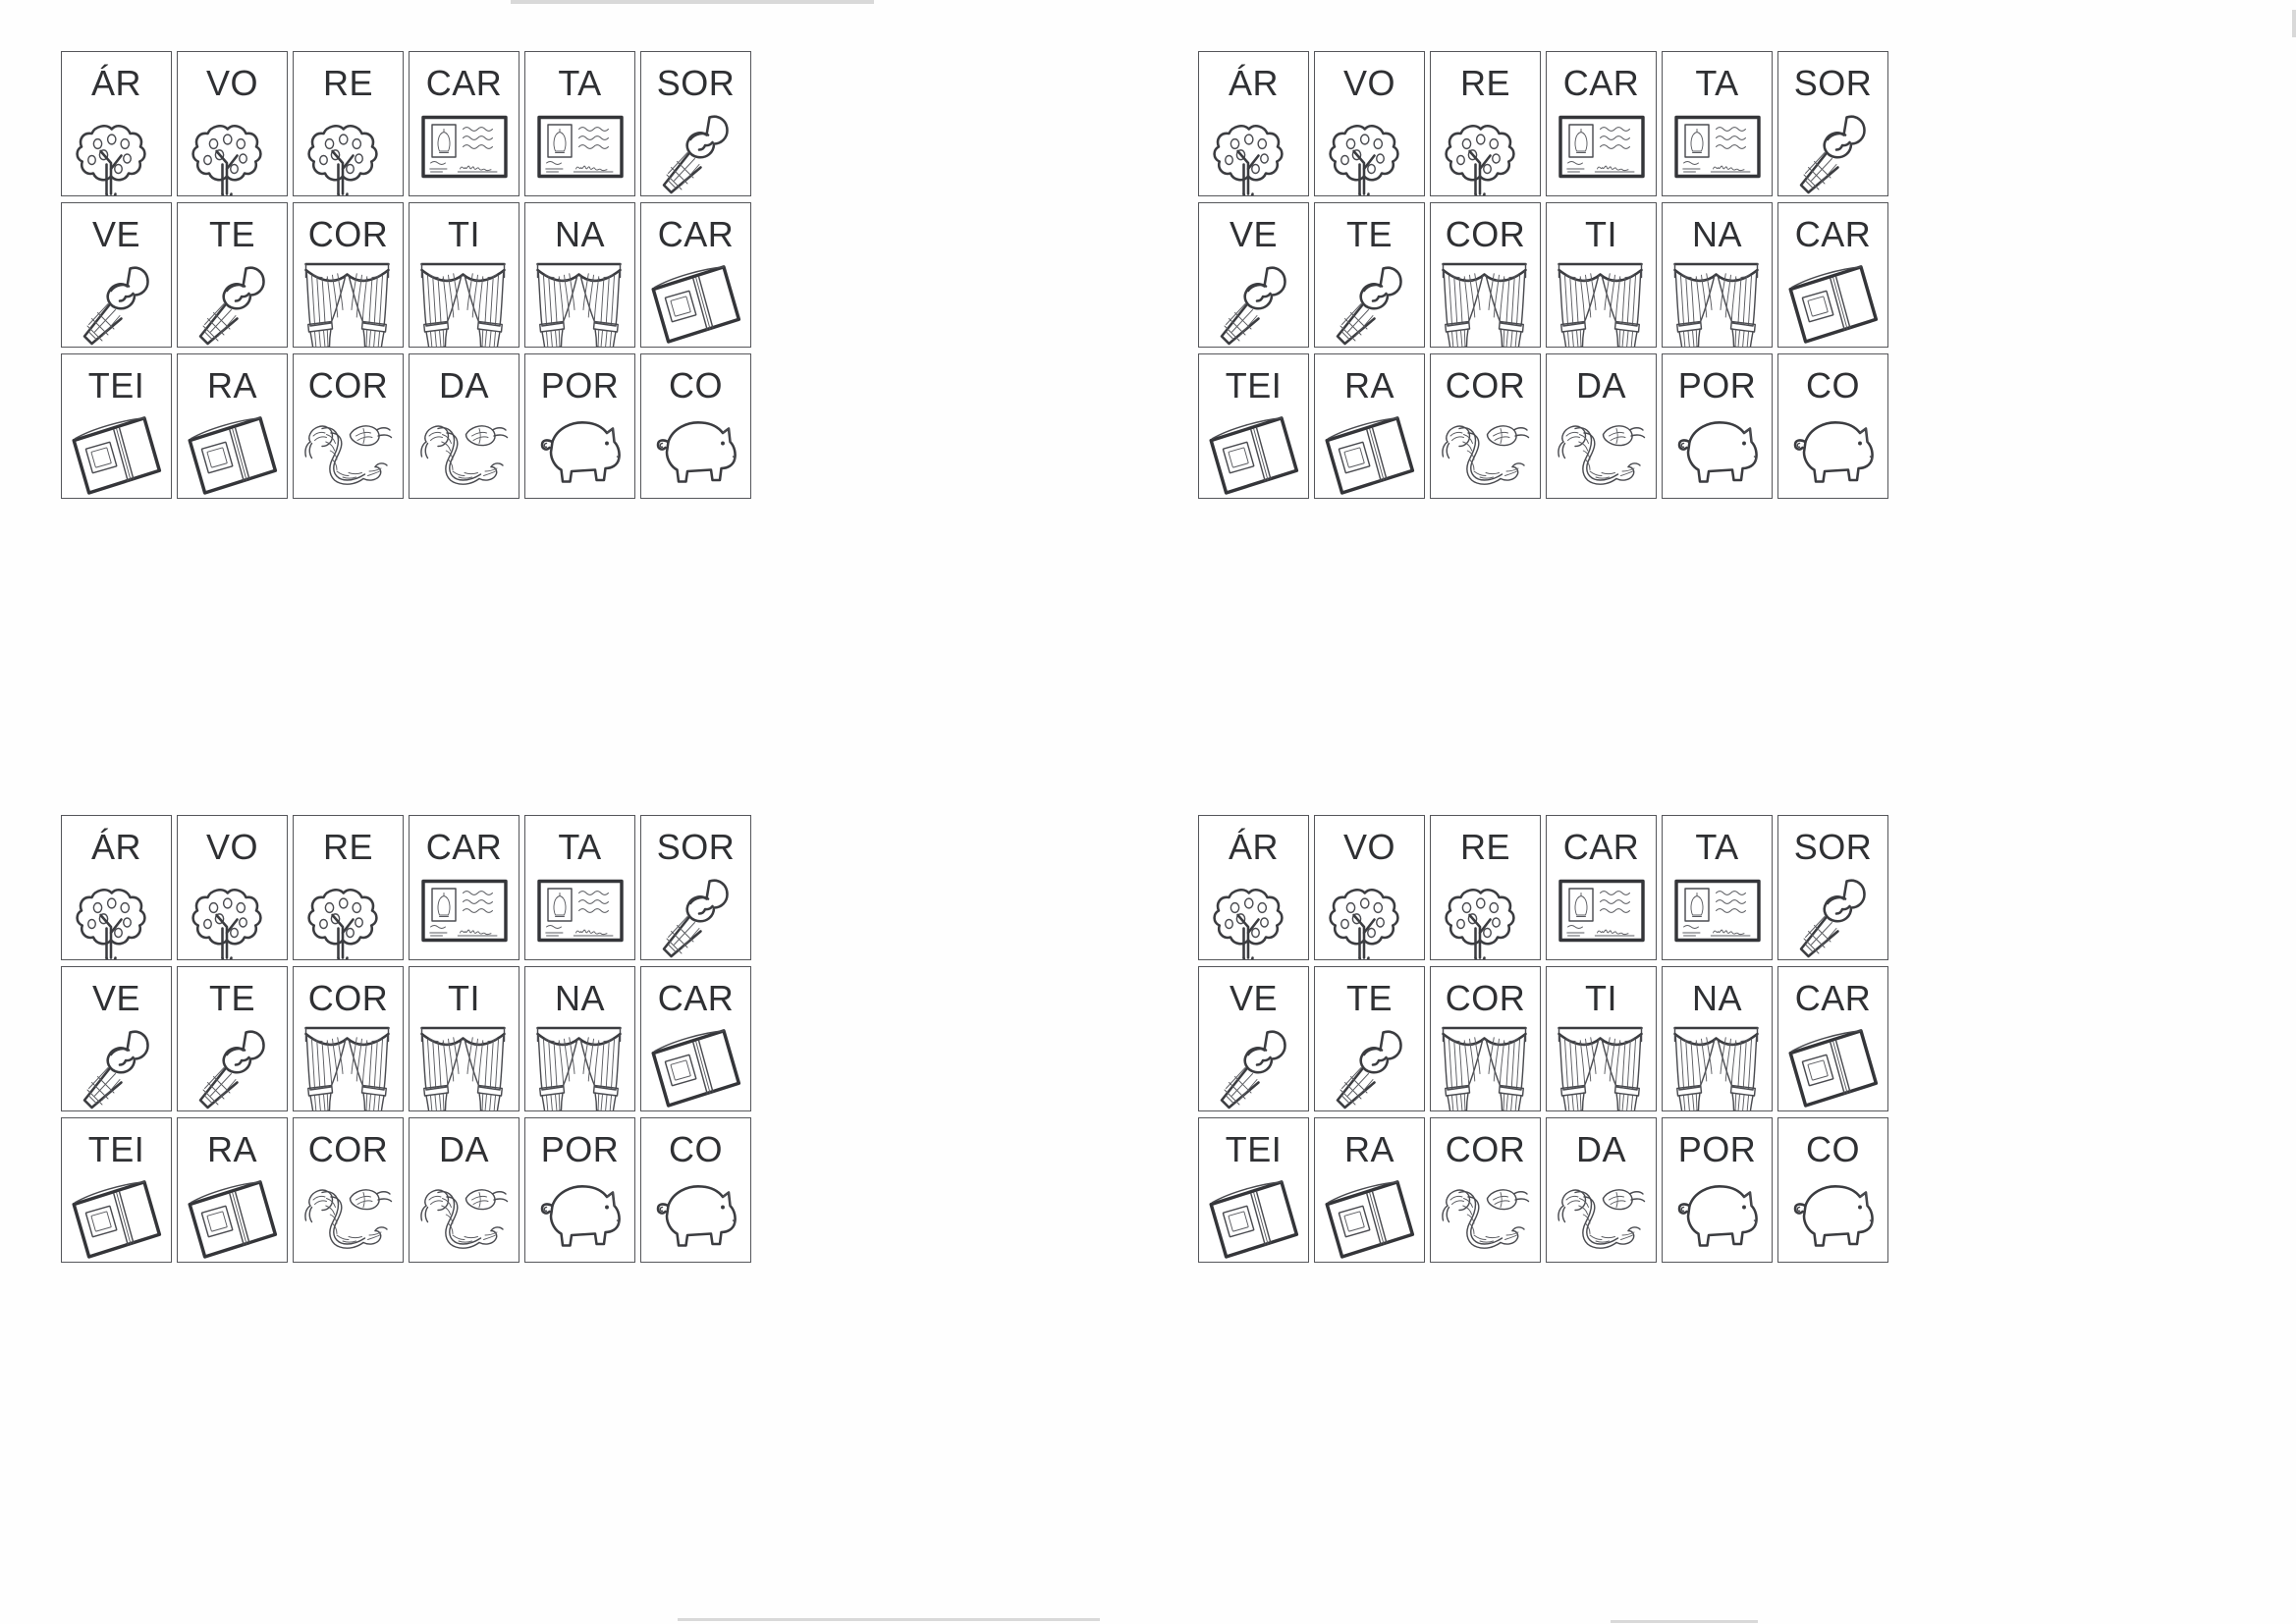 This screenshot has width=2296, height=1624. What do you see at coordinates (231, 998) in the screenshot?
I see `flashcard-label: TE` at bounding box center [231, 998].